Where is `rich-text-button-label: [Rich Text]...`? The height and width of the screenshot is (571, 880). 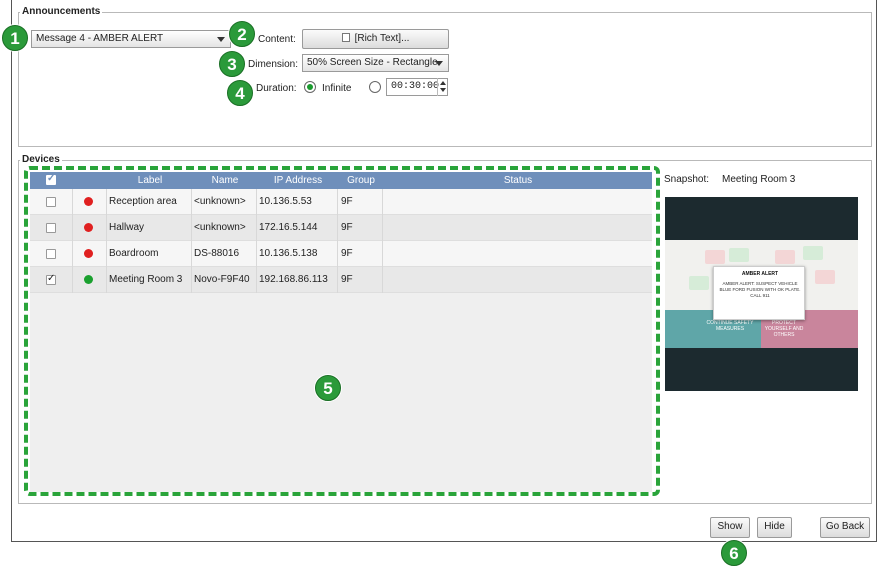 rich-text-button-label: [Rich Text]... is located at coordinates (382, 38).